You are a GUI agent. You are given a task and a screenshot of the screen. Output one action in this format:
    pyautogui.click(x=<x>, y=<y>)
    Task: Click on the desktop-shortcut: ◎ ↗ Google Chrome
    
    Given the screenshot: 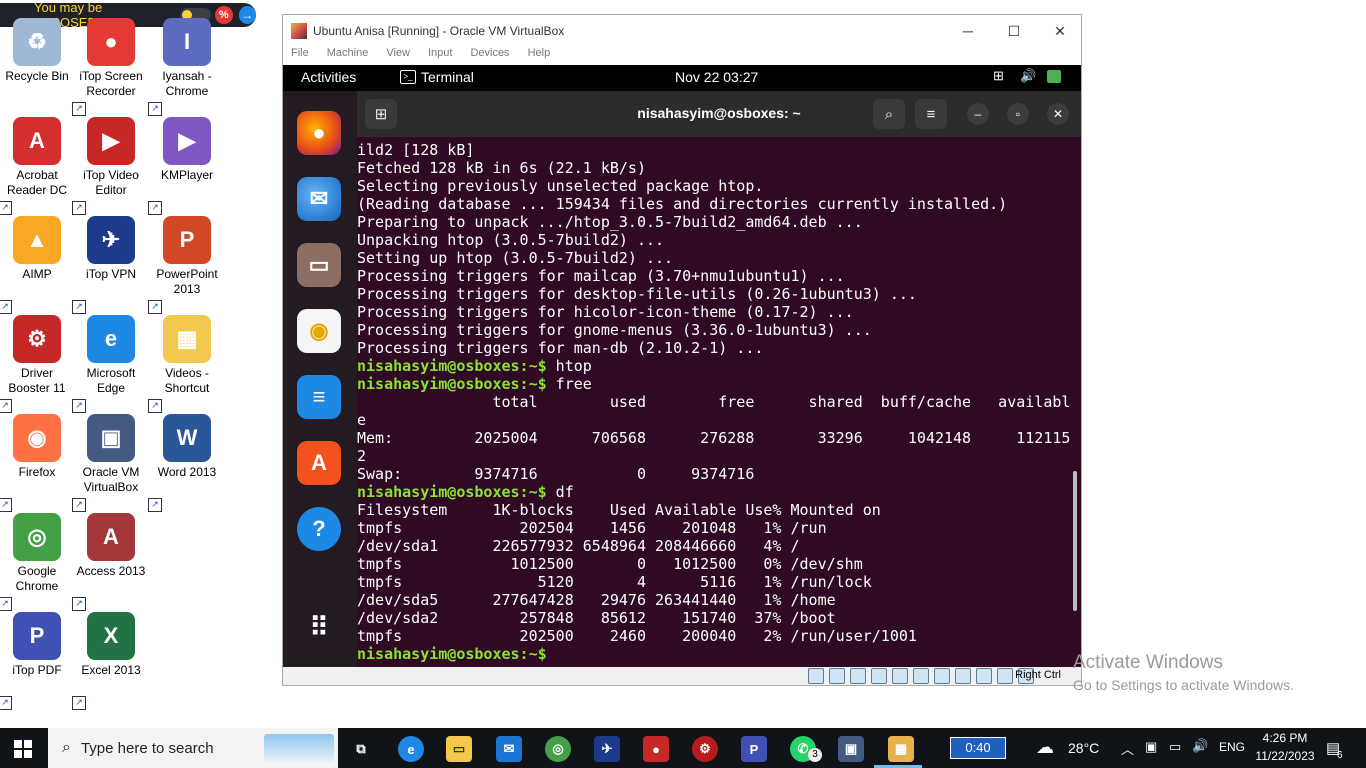 What is the action you would take?
    pyautogui.click(x=37, y=562)
    